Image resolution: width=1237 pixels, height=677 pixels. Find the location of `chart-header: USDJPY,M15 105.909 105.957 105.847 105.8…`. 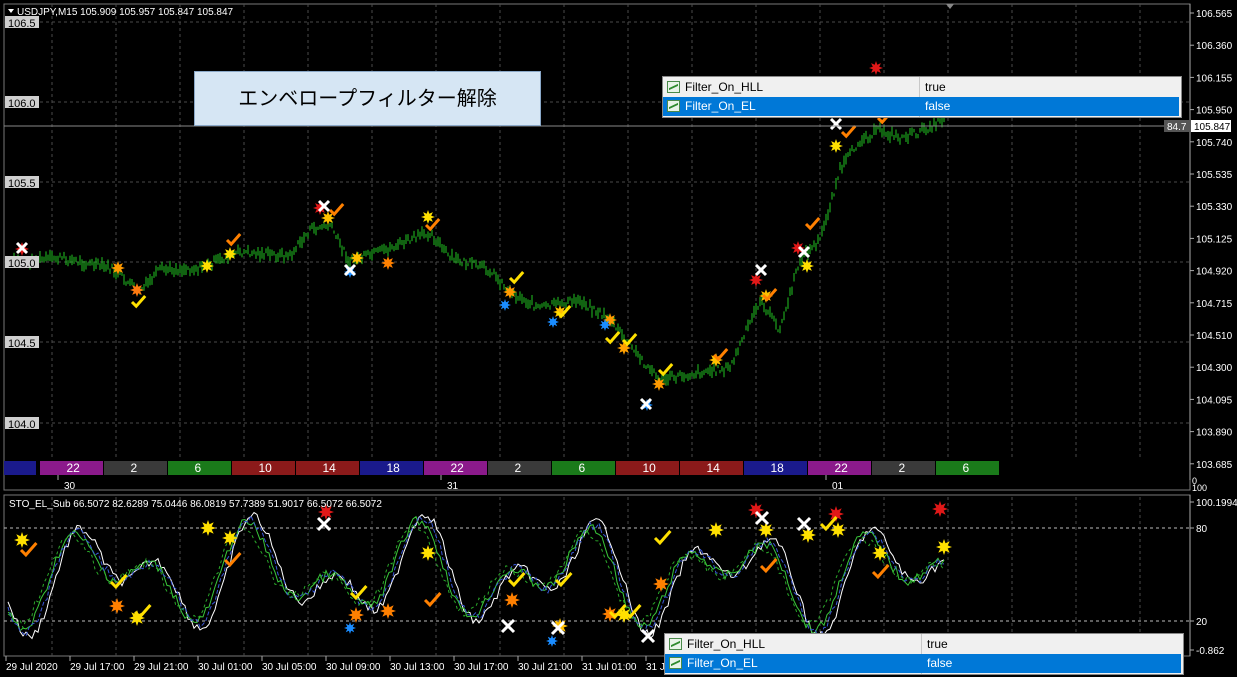

chart-header: USDJPY,M15 105.909 105.957 105.847 105.8… is located at coordinates (125, 12).